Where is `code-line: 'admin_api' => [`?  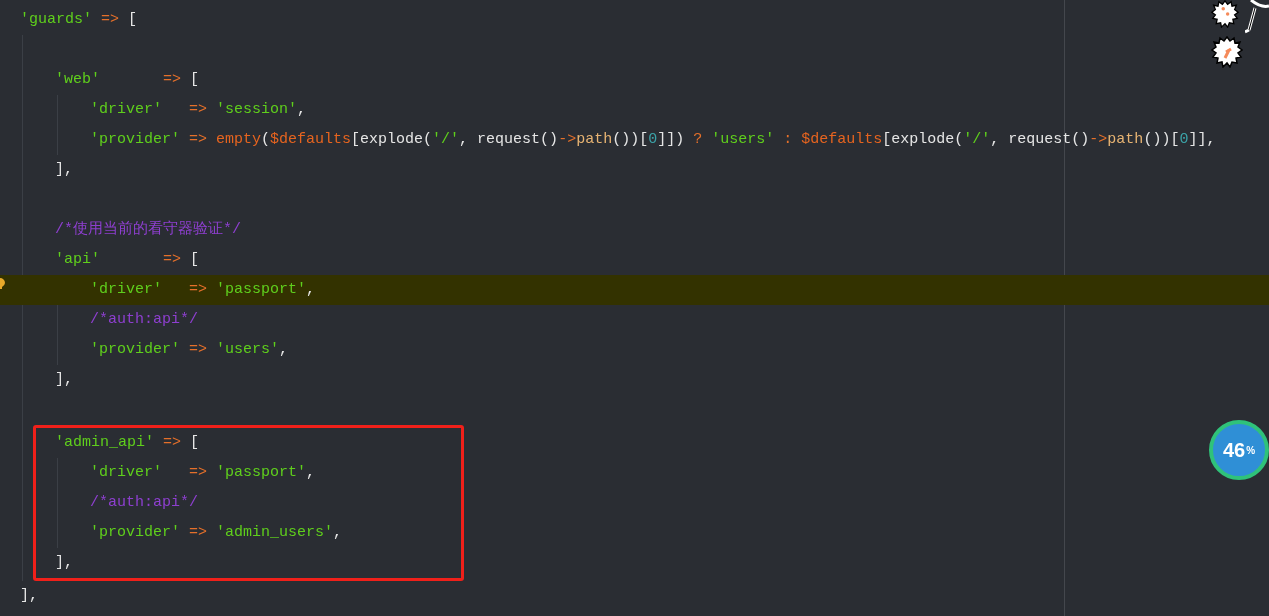 code-line: 'admin_api' => [ is located at coordinates (127, 443).